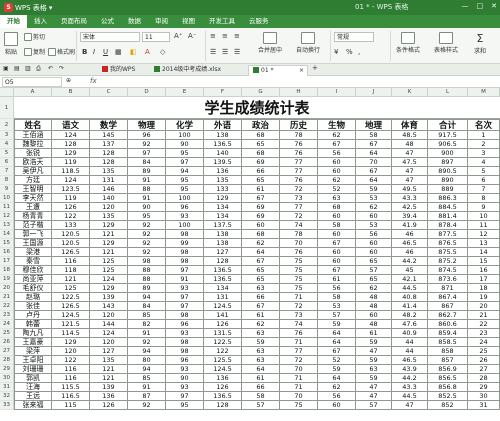 The width and height of the screenshot is (500, 421). Describe the element at coordinates (33, 297) in the screenshot. I see `table-cell: 赵璐` at that location.